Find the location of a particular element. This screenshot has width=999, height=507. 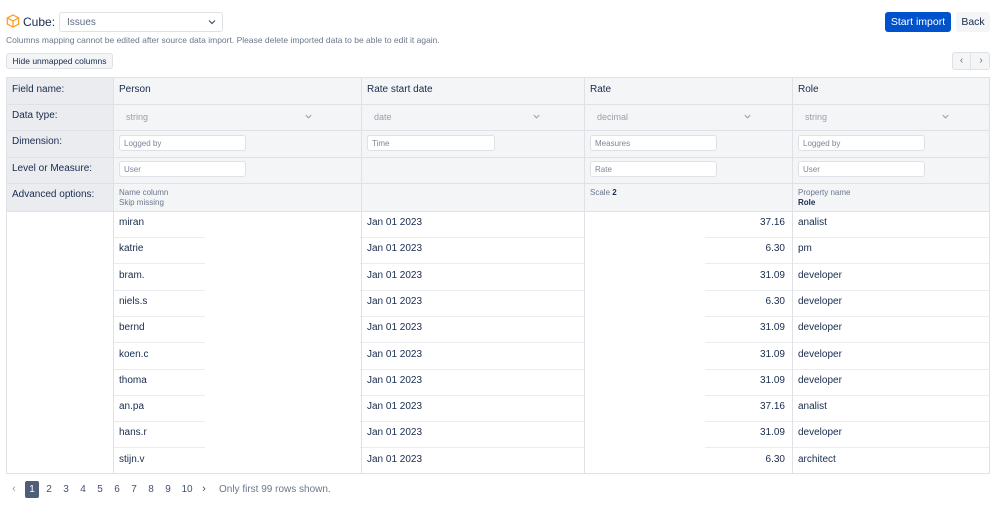

name-column-option: Name column is located at coordinates (143, 193).